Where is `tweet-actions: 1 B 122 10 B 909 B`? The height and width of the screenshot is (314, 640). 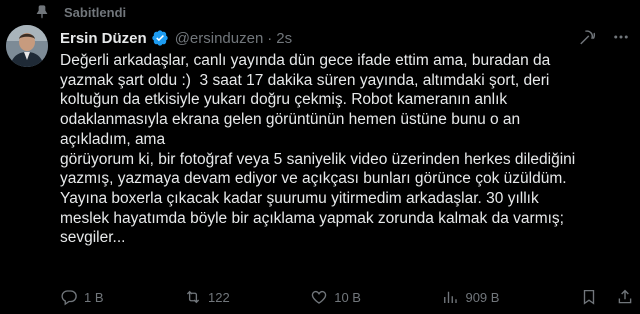 tweet-actions: 1 B 122 10 B 909 B is located at coordinates (347, 297).